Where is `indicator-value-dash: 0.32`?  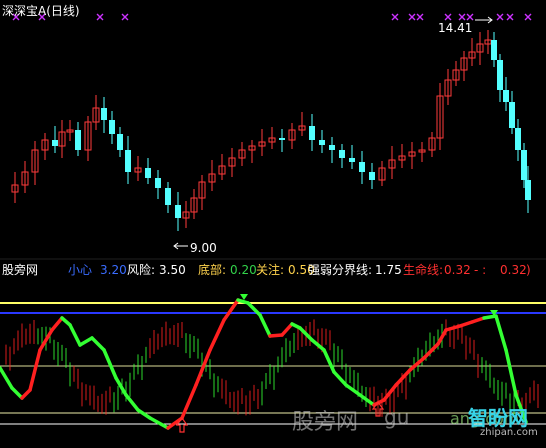 indicator-value-dash: 0.32 is located at coordinates (513, 270).